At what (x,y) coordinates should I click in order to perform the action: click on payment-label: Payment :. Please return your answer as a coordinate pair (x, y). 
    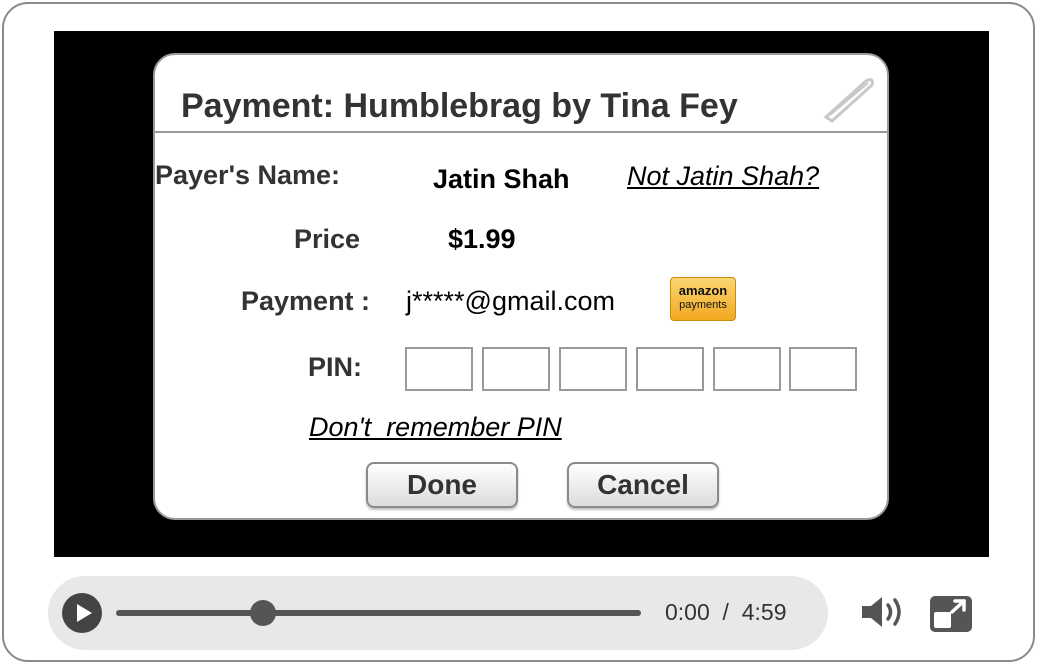
    Looking at the image, I should click on (306, 301).